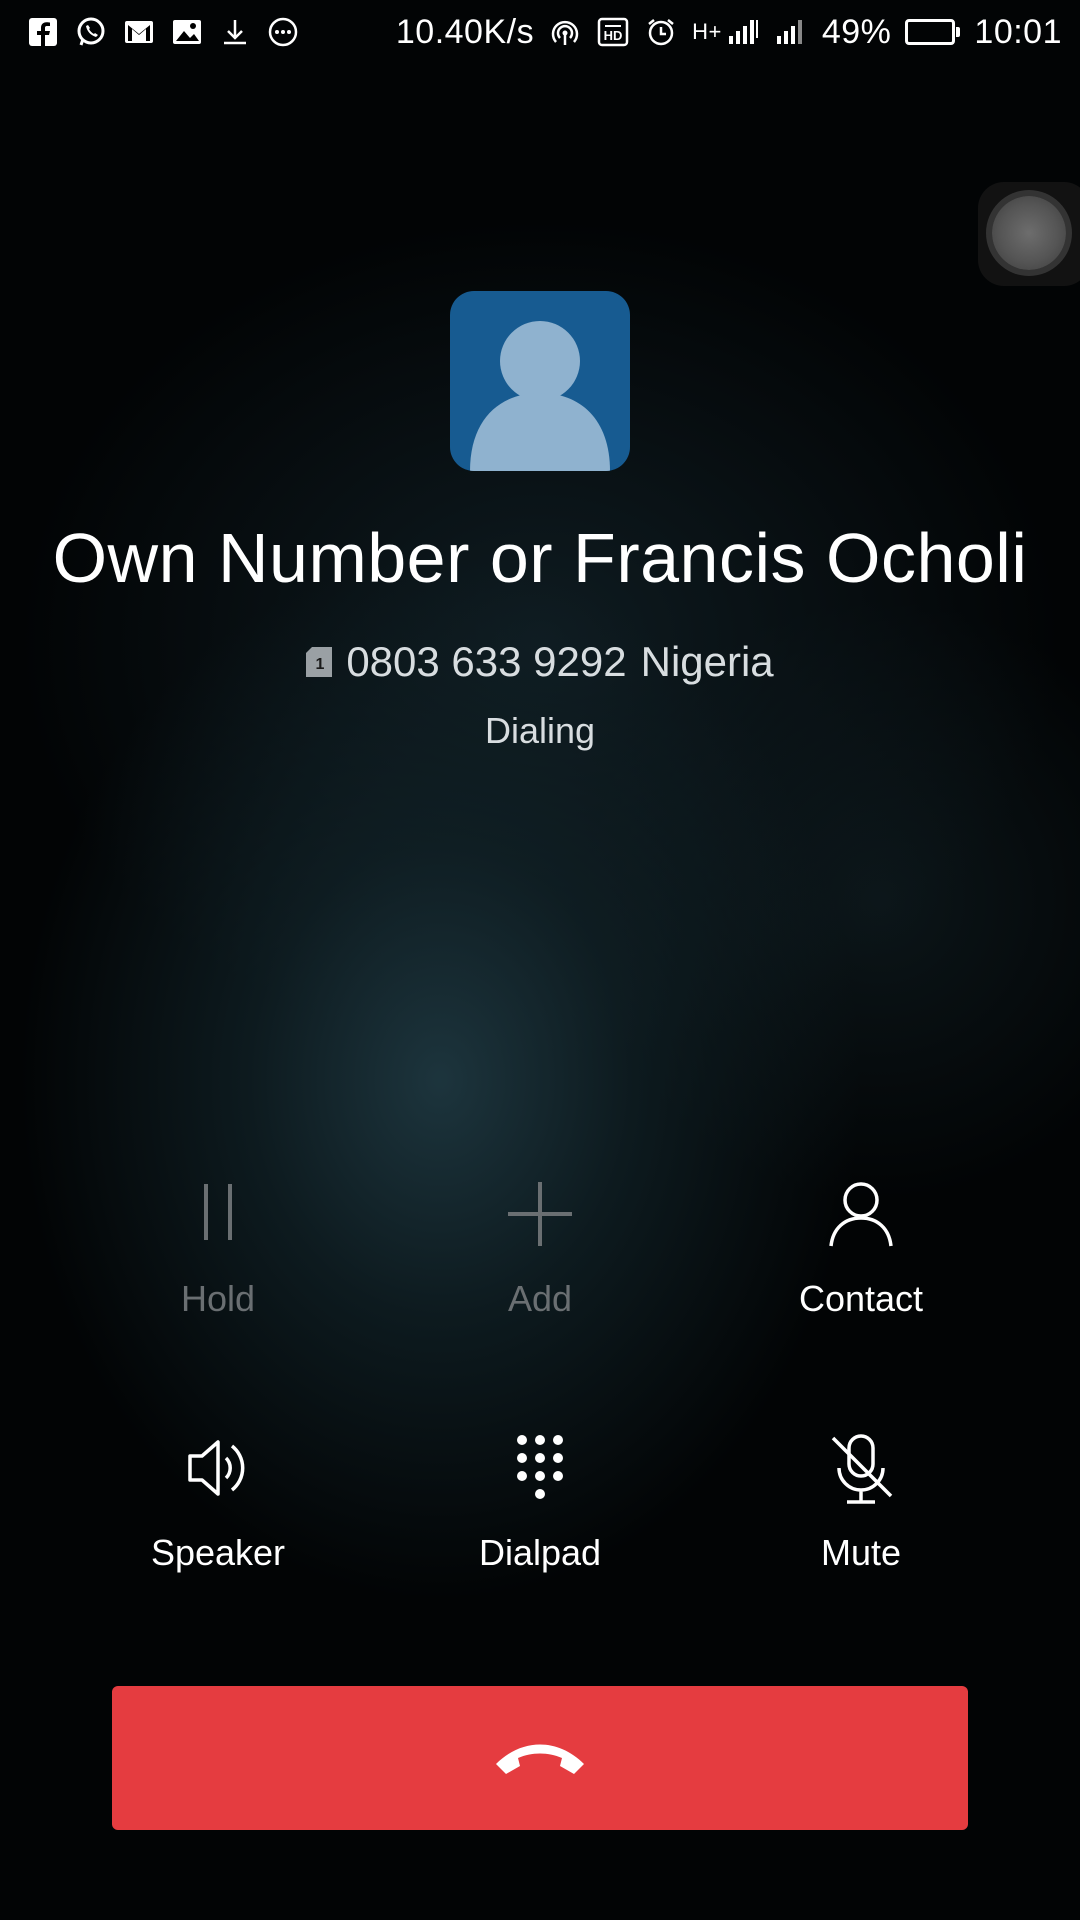 This screenshot has height=1920, width=1080. Describe the element at coordinates (486, 661) in the screenshot. I see `caller-number: 0803 633 9292` at that location.